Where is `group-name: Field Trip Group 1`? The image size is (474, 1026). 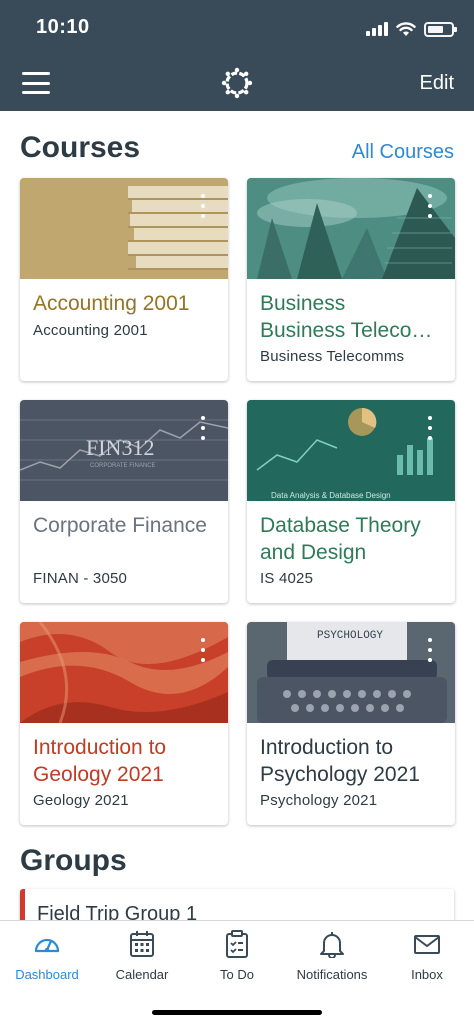 group-name: Field Trip Group 1 is located at coordinates (117, 911).